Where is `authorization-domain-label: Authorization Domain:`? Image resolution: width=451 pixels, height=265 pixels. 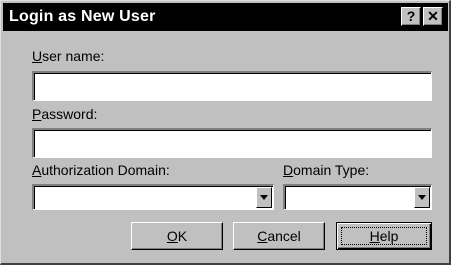
authorization-domain-label: Authorization Domain: is located at coordinates (101, 170).